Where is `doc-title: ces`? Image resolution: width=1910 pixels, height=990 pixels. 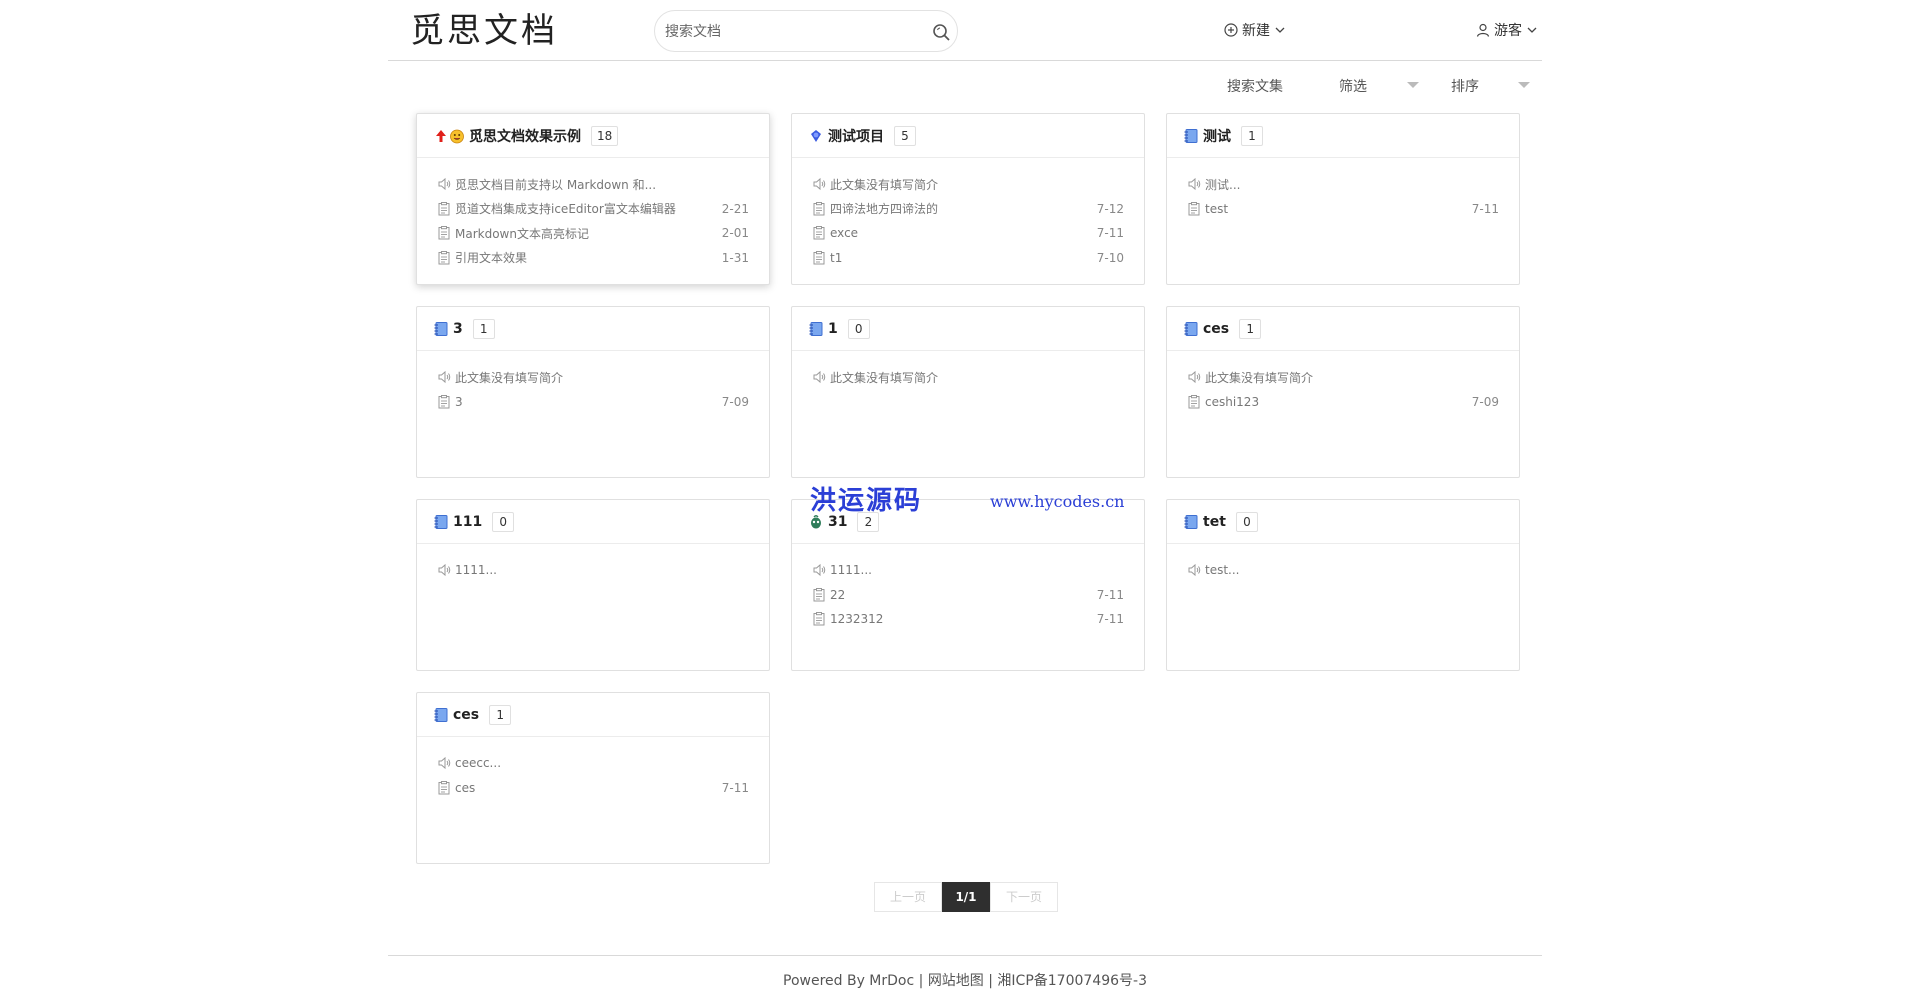
doc-title: ces is located at coordinates (584, 788).